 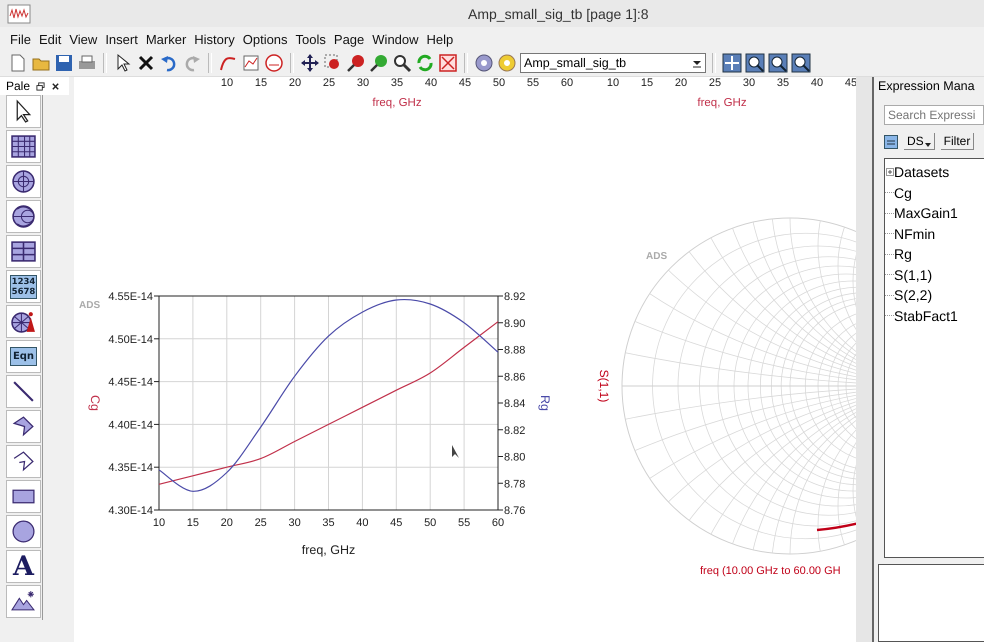 I want to click on frequency-range-caption: freq (10.00 GHz to 60.00 GH, so click(x=770, y=571).